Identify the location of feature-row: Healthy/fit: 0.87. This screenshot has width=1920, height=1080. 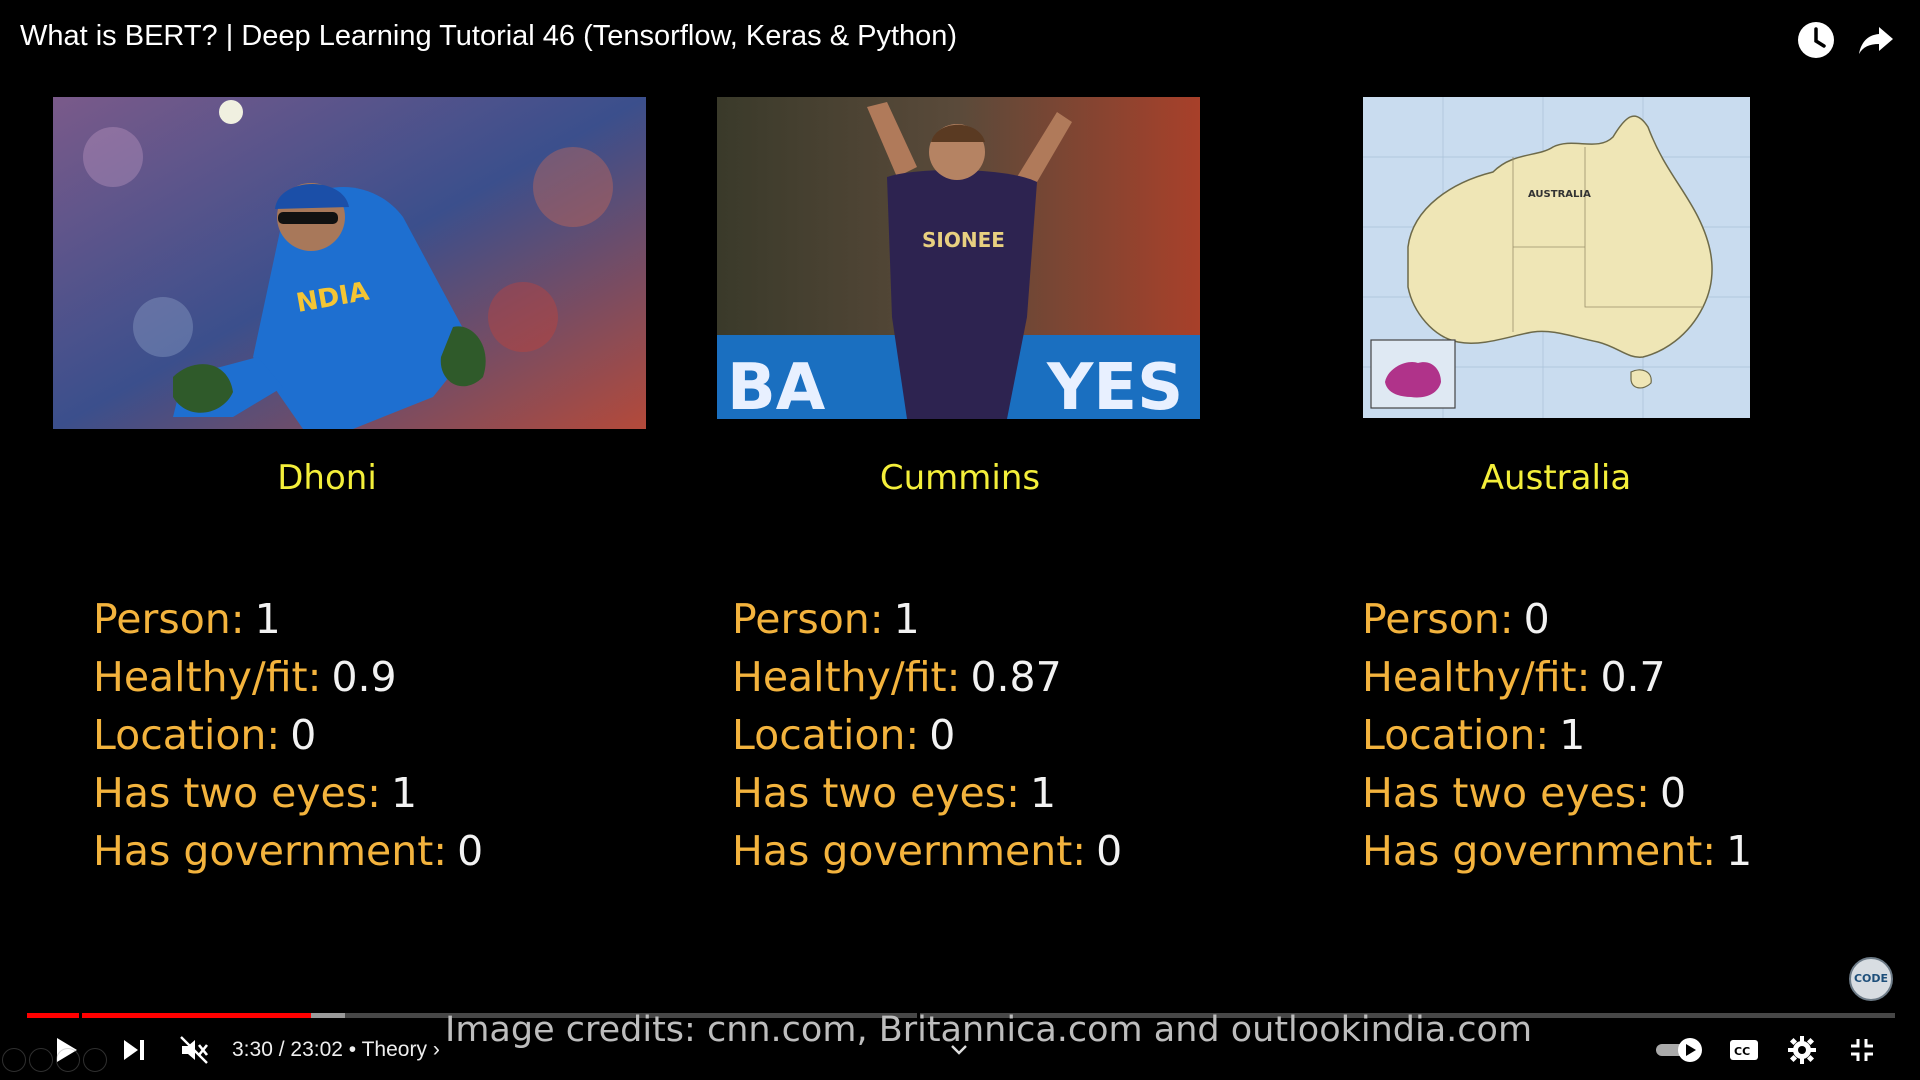
(927, 677).